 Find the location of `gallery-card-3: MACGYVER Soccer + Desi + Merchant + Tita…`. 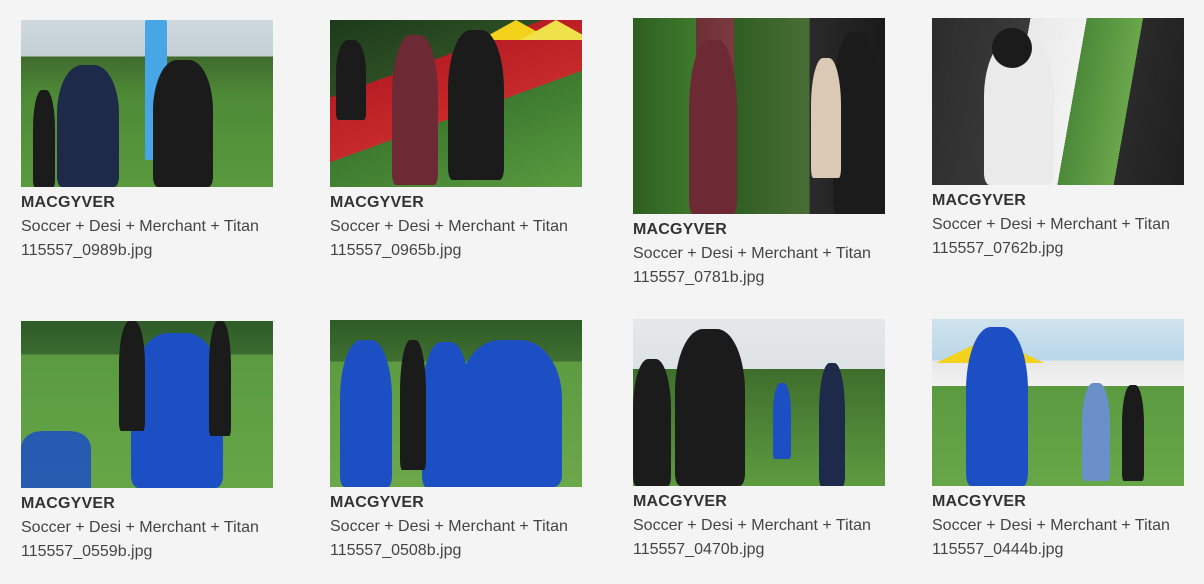

gallery-card-3: MACGYVER Soccer + Desi + Merchant + Tita… is located at coordinates (759, 154).